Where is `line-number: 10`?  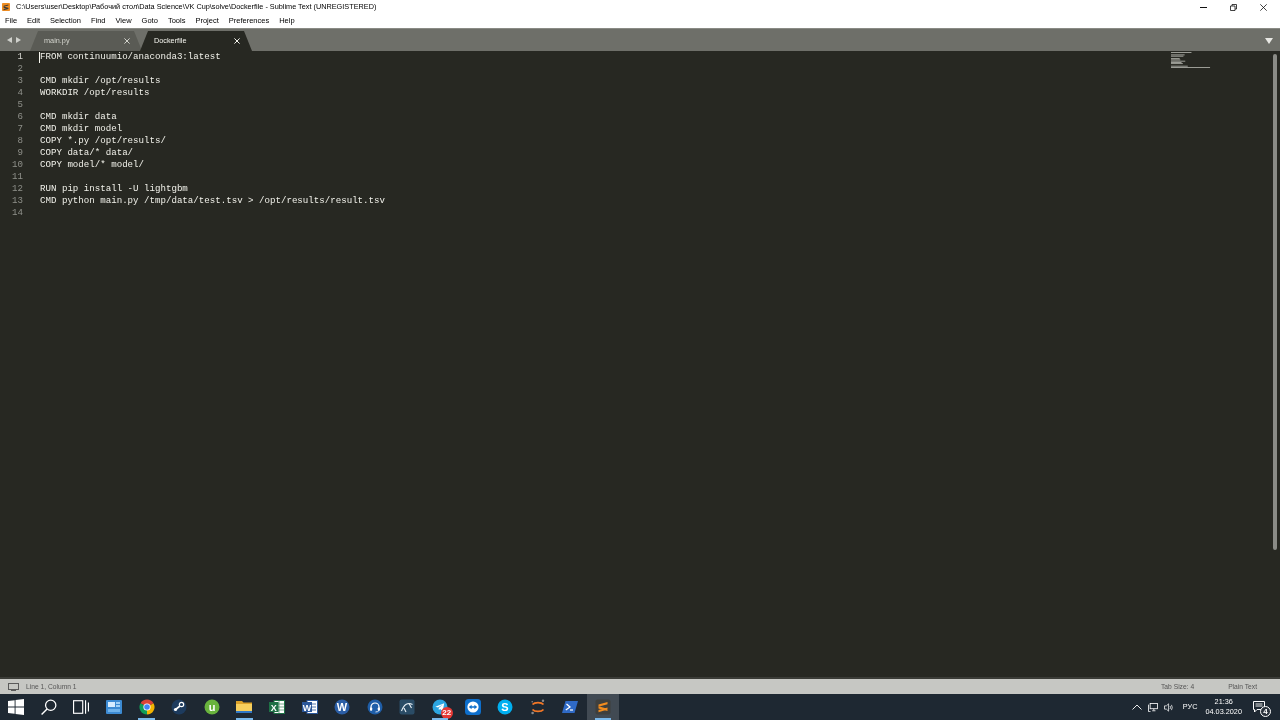
line-number: 10 is located at coordinates (17, 165).